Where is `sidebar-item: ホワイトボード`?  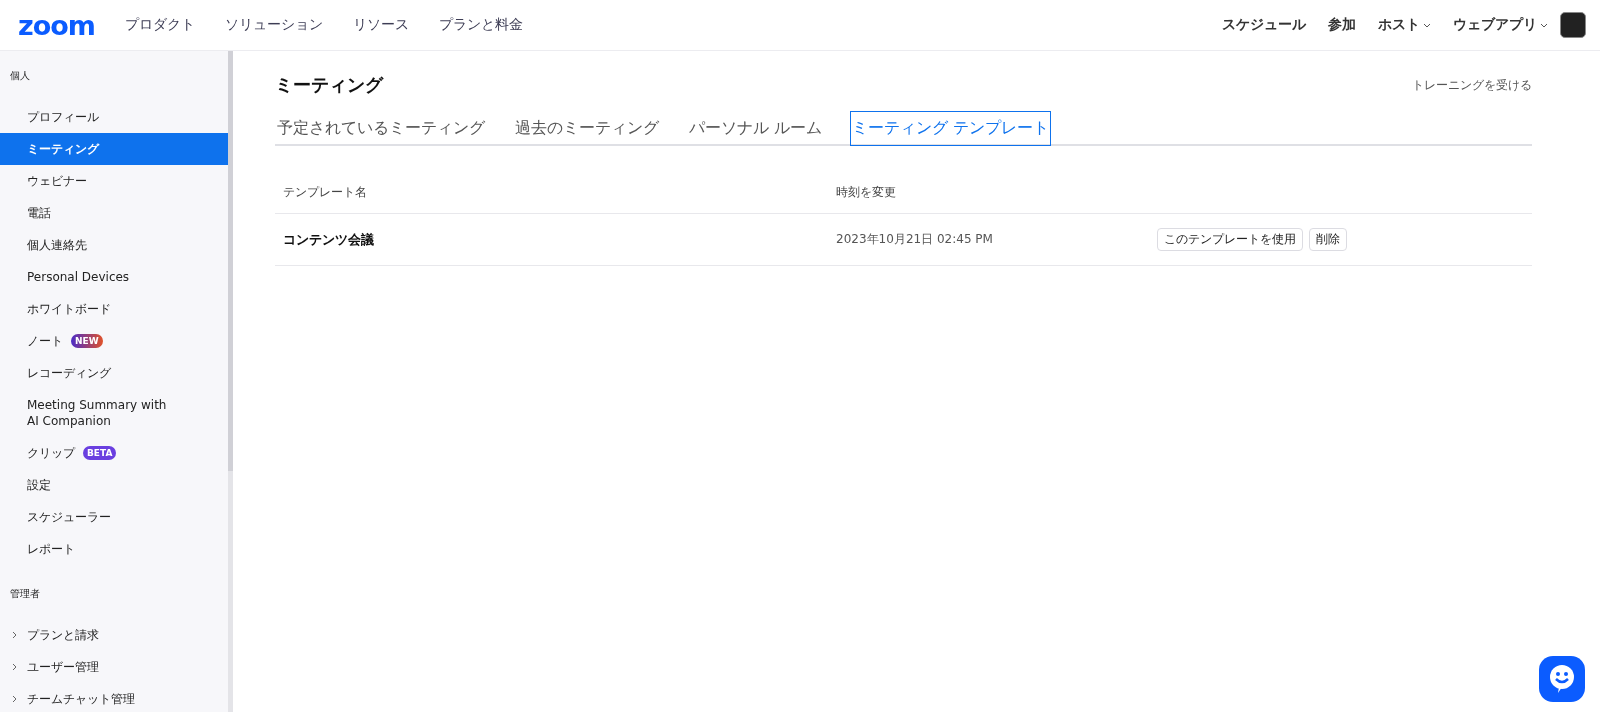
sidebar-item: ホワイトボード is located at coordinates (69, 309).